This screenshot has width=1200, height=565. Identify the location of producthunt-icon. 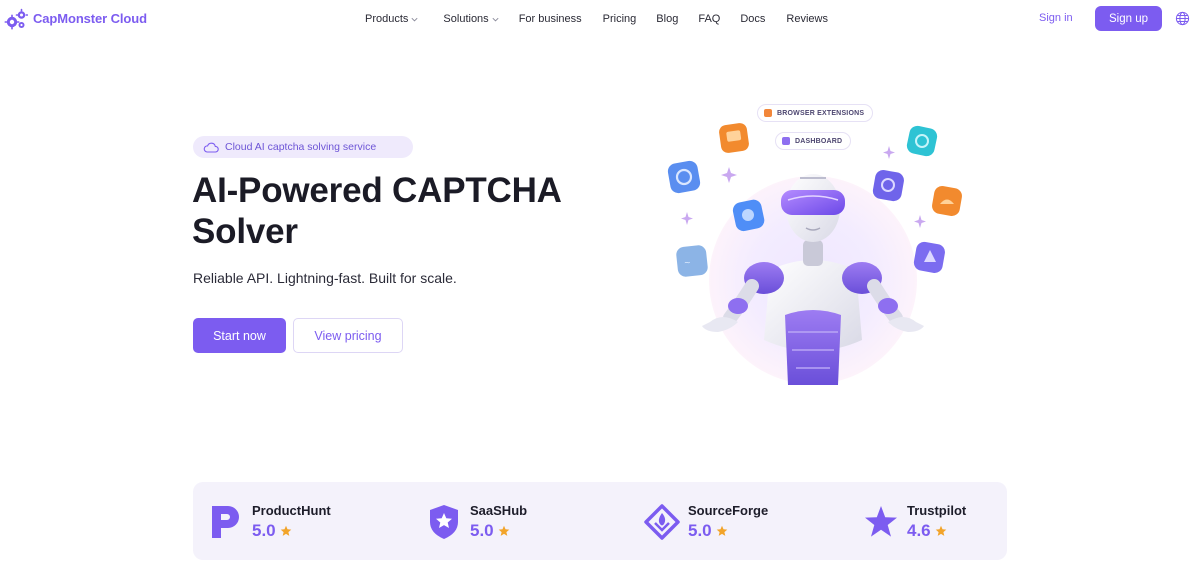
(225, 522).